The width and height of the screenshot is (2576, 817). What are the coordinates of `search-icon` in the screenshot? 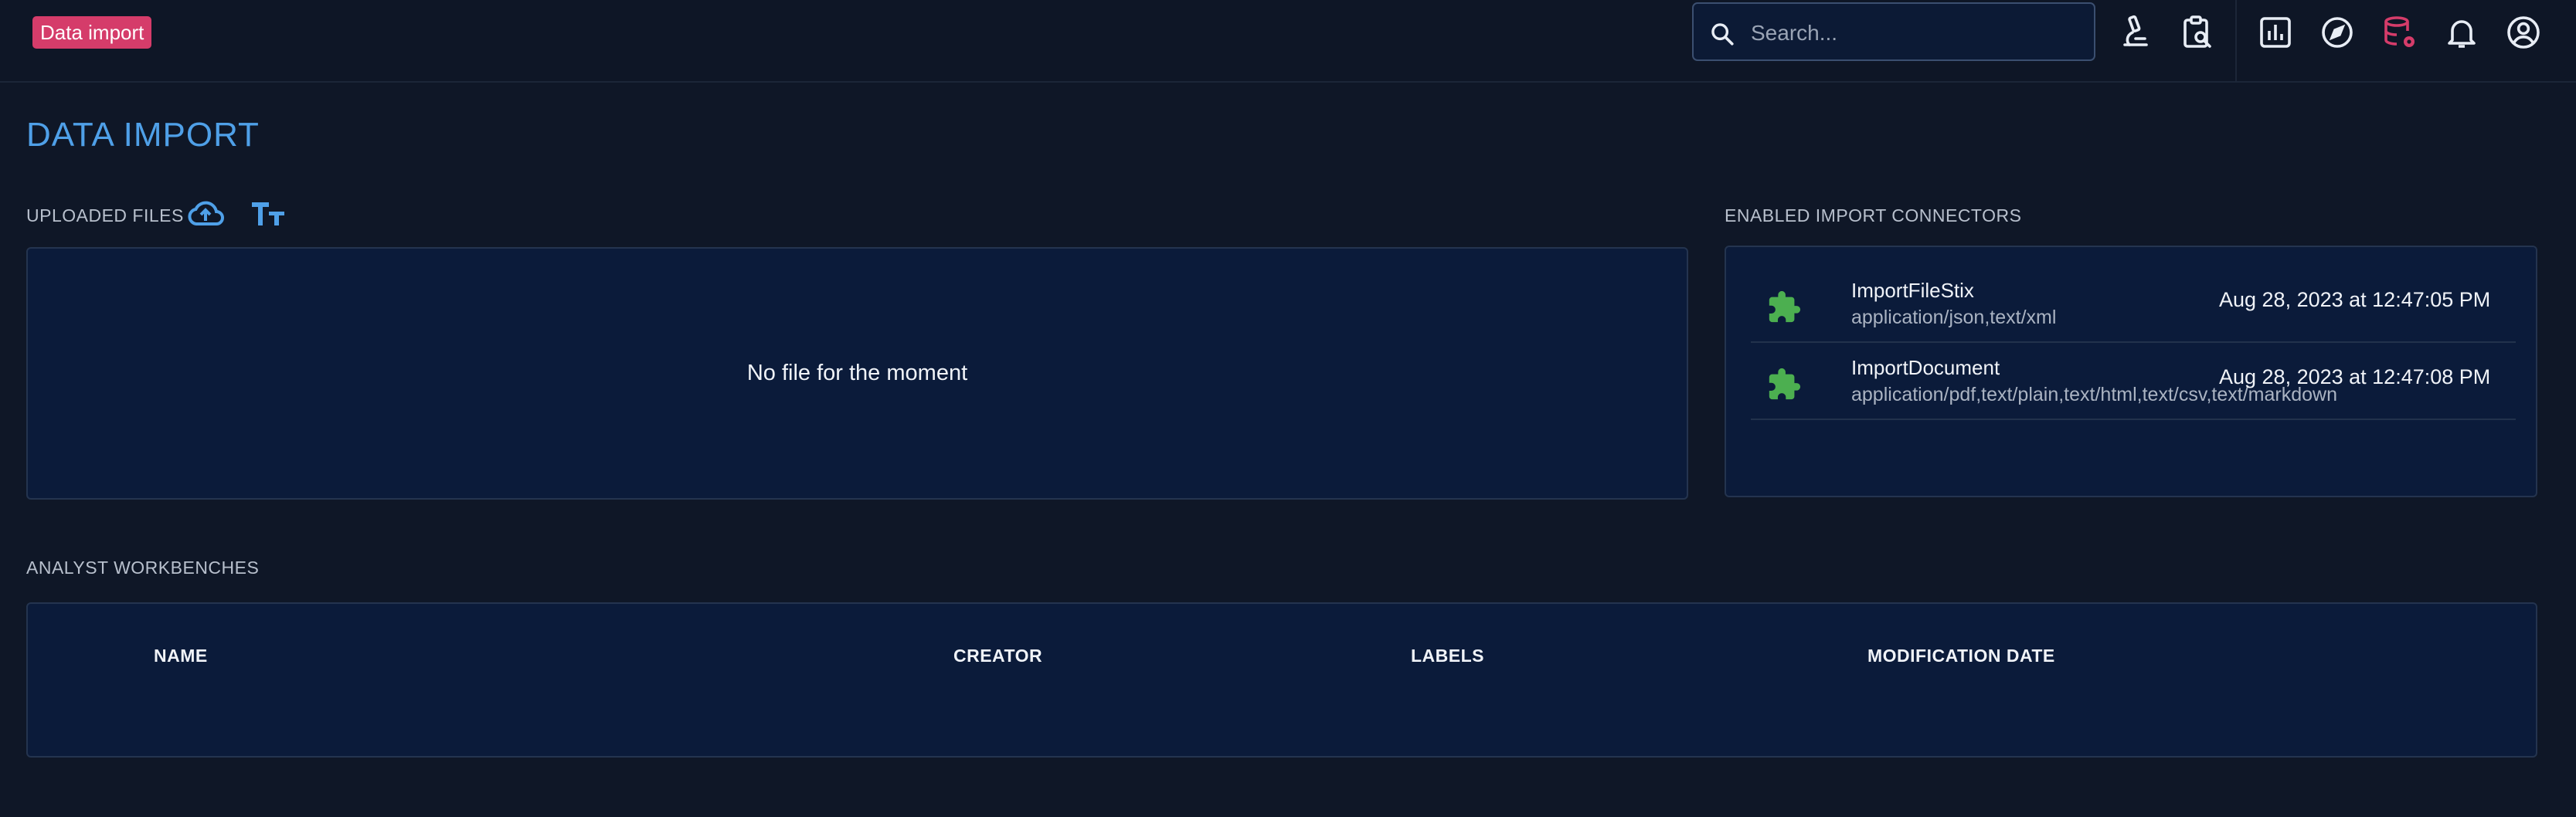 It's located at (1722, 34).